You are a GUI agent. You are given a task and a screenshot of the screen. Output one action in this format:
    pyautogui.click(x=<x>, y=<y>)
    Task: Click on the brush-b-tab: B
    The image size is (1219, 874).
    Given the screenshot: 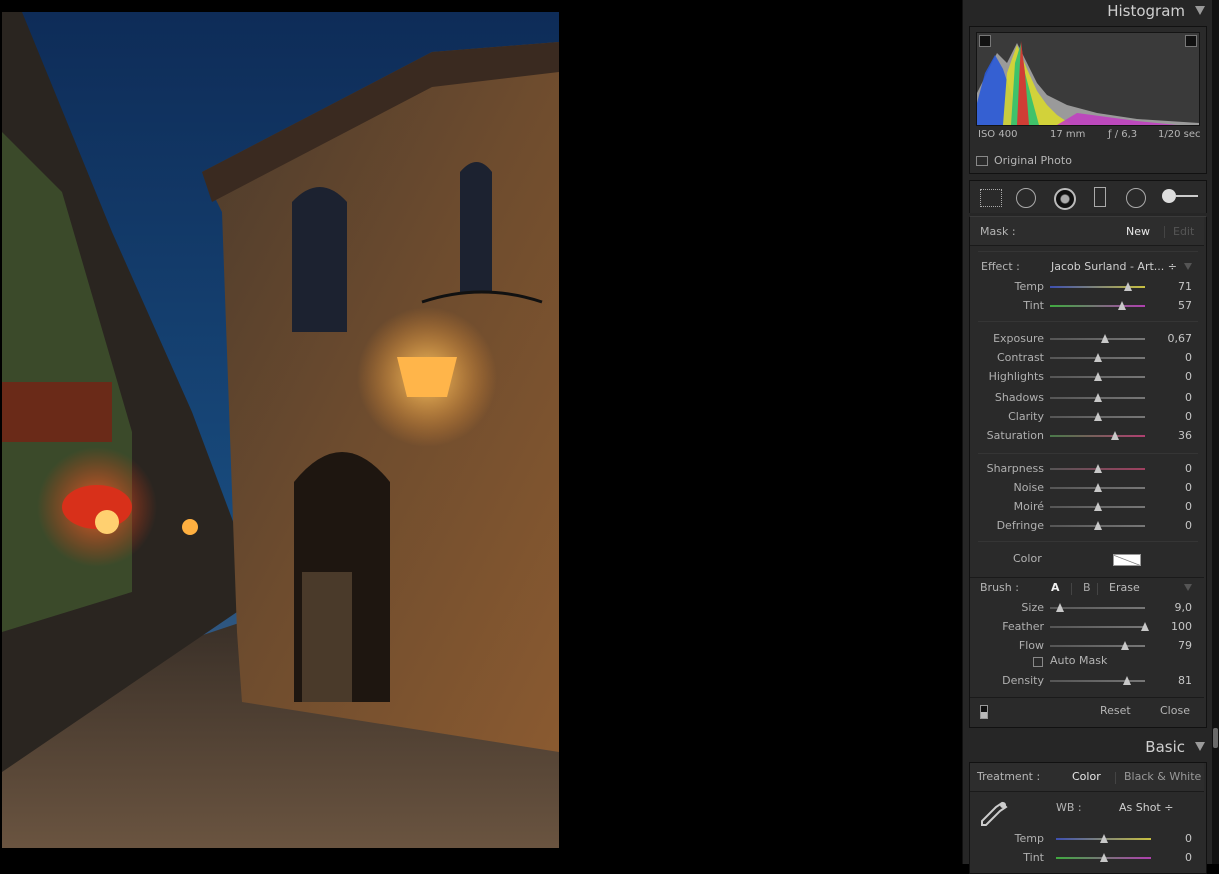 What is the action you would take?
    pyautogui.click(x=1087, y=587)
    